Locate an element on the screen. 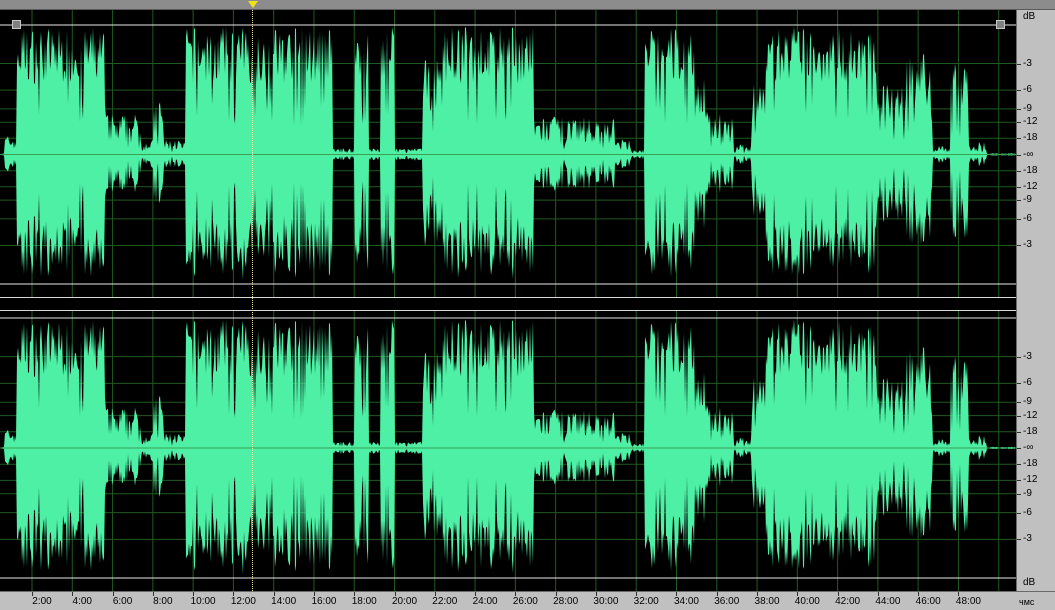  playhead-cursor is located at coordinates (252, 300).